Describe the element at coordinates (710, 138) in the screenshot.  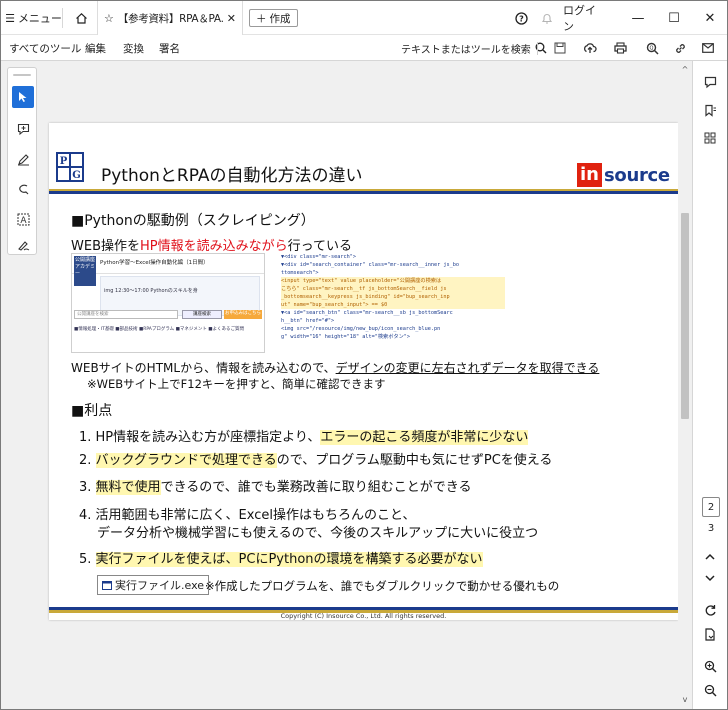
I see `page-thumbnails-icon` at that location.